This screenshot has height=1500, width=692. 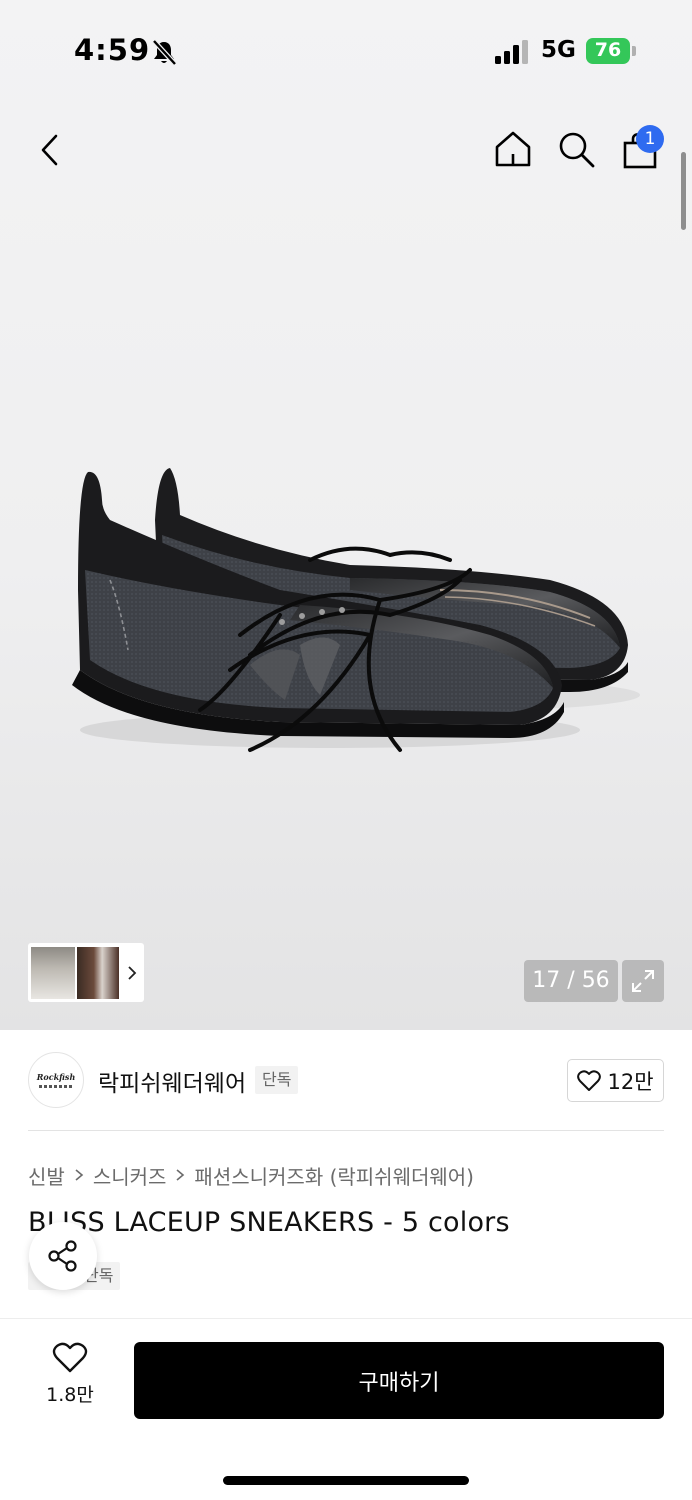 I want to click on back-icon, so click(x=49, y=150).